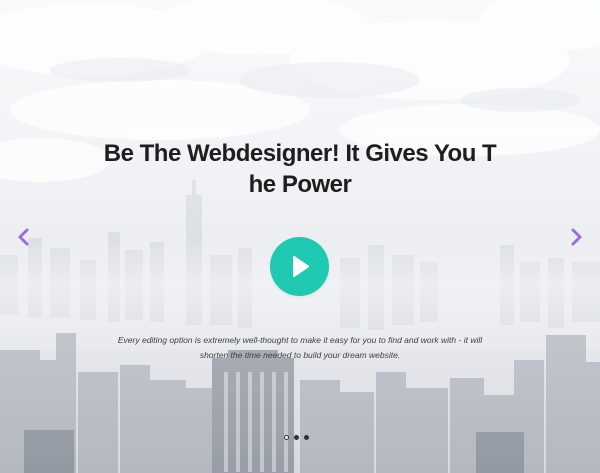 This screenshot has height=473, width=600. I want to click on chevron-right-icon, so click(576, 237).